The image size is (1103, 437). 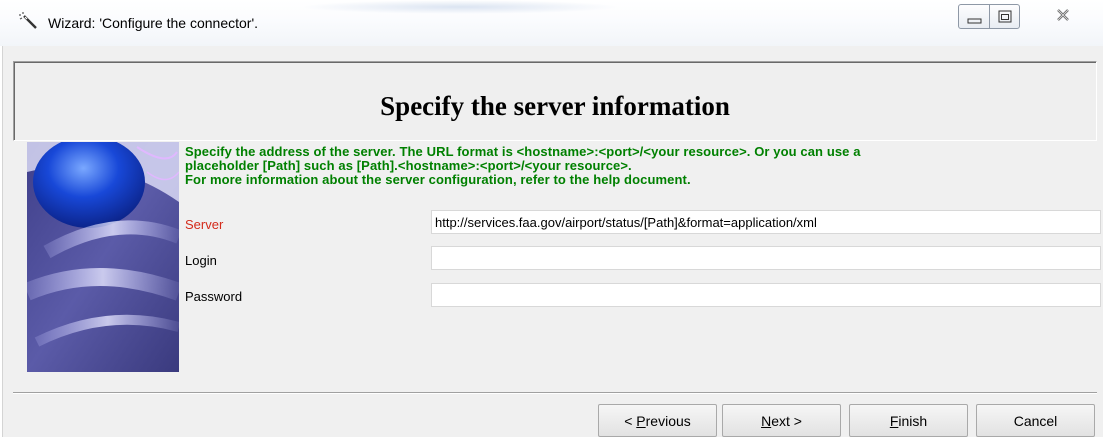 What do you see at coordinates (1065, 16) in the screenshot?
I see `close-button` at bounding box center [1065, 16].